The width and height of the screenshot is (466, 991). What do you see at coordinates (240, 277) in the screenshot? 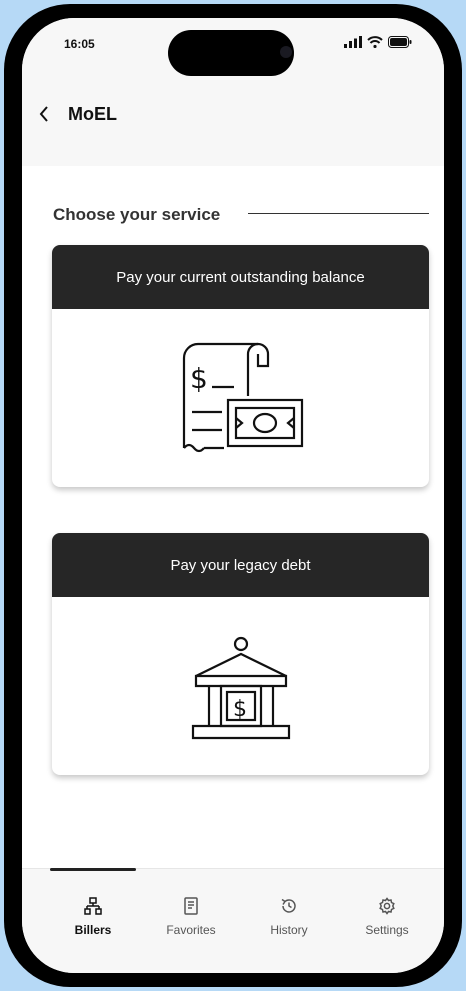
I see `service-card-title: Pay your current outstanding balance` at bounding box center [240, 277].